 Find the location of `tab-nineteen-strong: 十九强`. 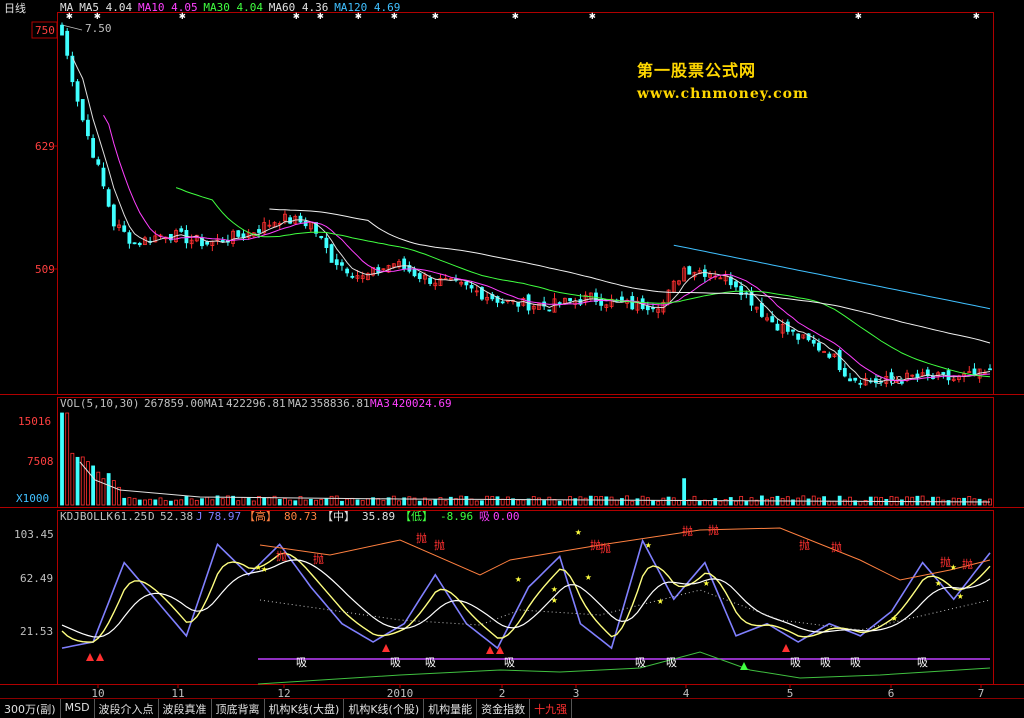

tab-nineteen-strong: 十九强 is located at coordinates (551, 708).